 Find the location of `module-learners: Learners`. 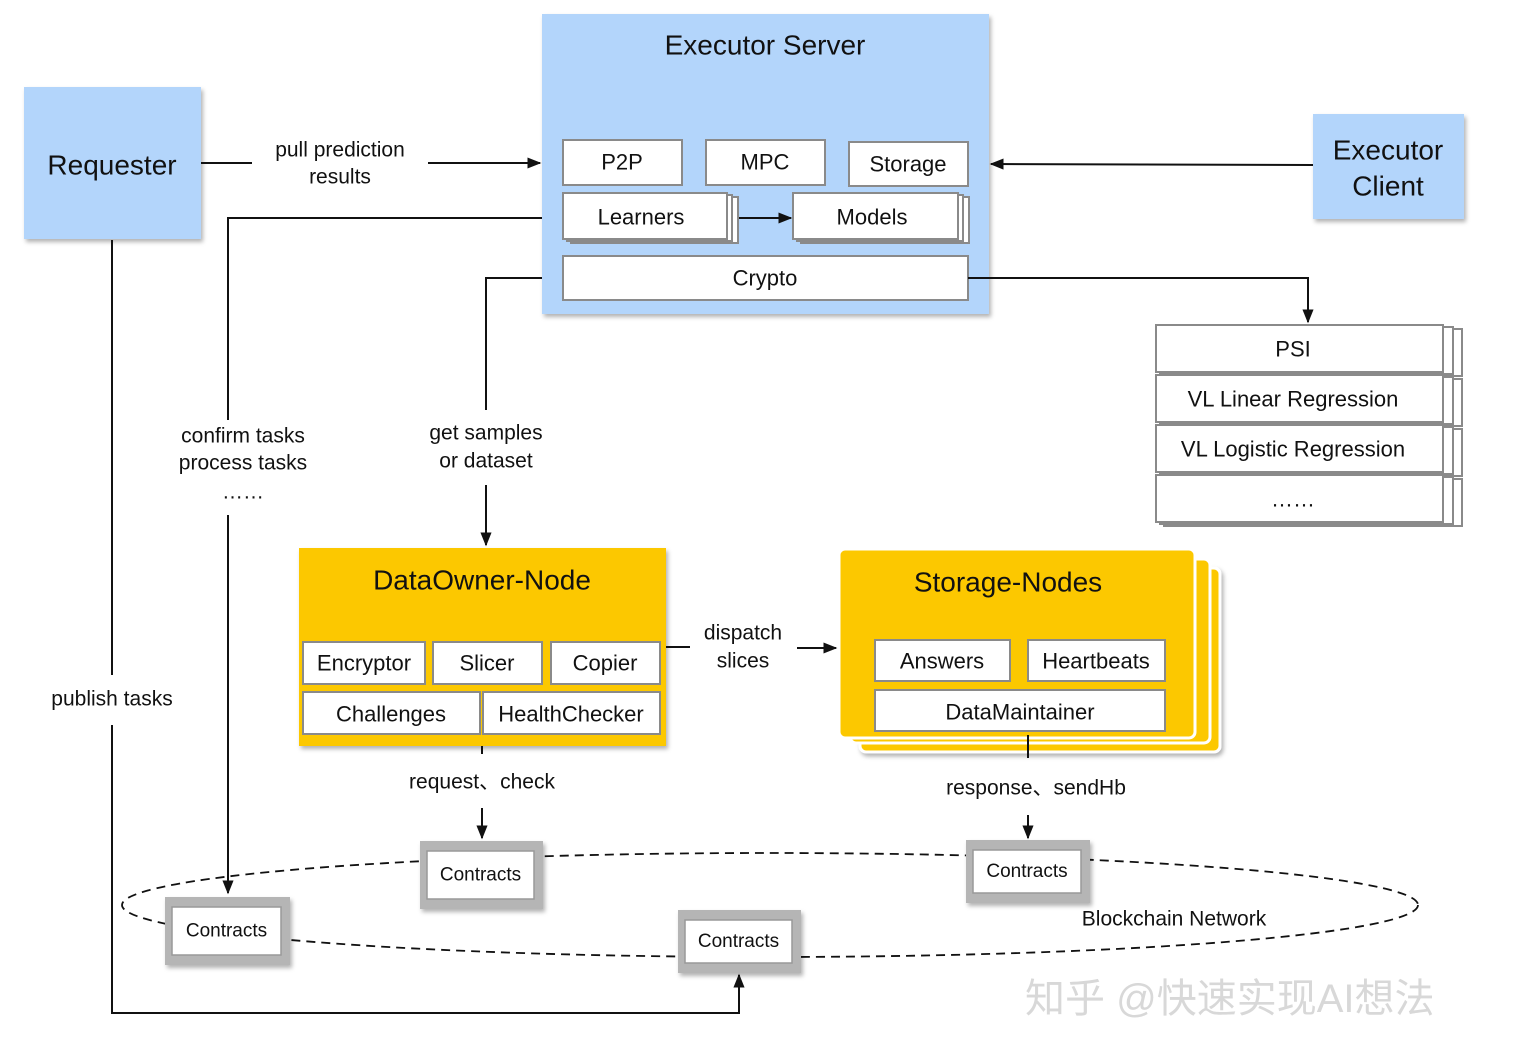

module-learners: Learners is located at coordinates (650, 218).